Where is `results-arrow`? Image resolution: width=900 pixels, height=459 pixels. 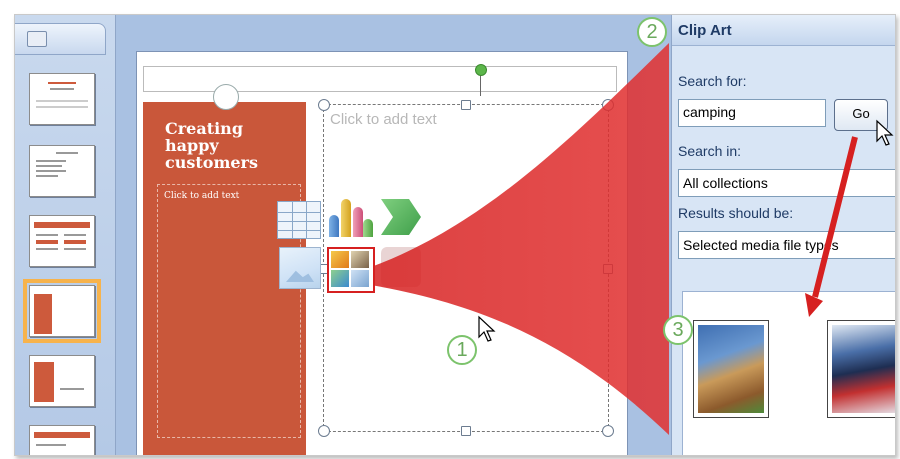 results-arrow is located at coordinates (831, 226).